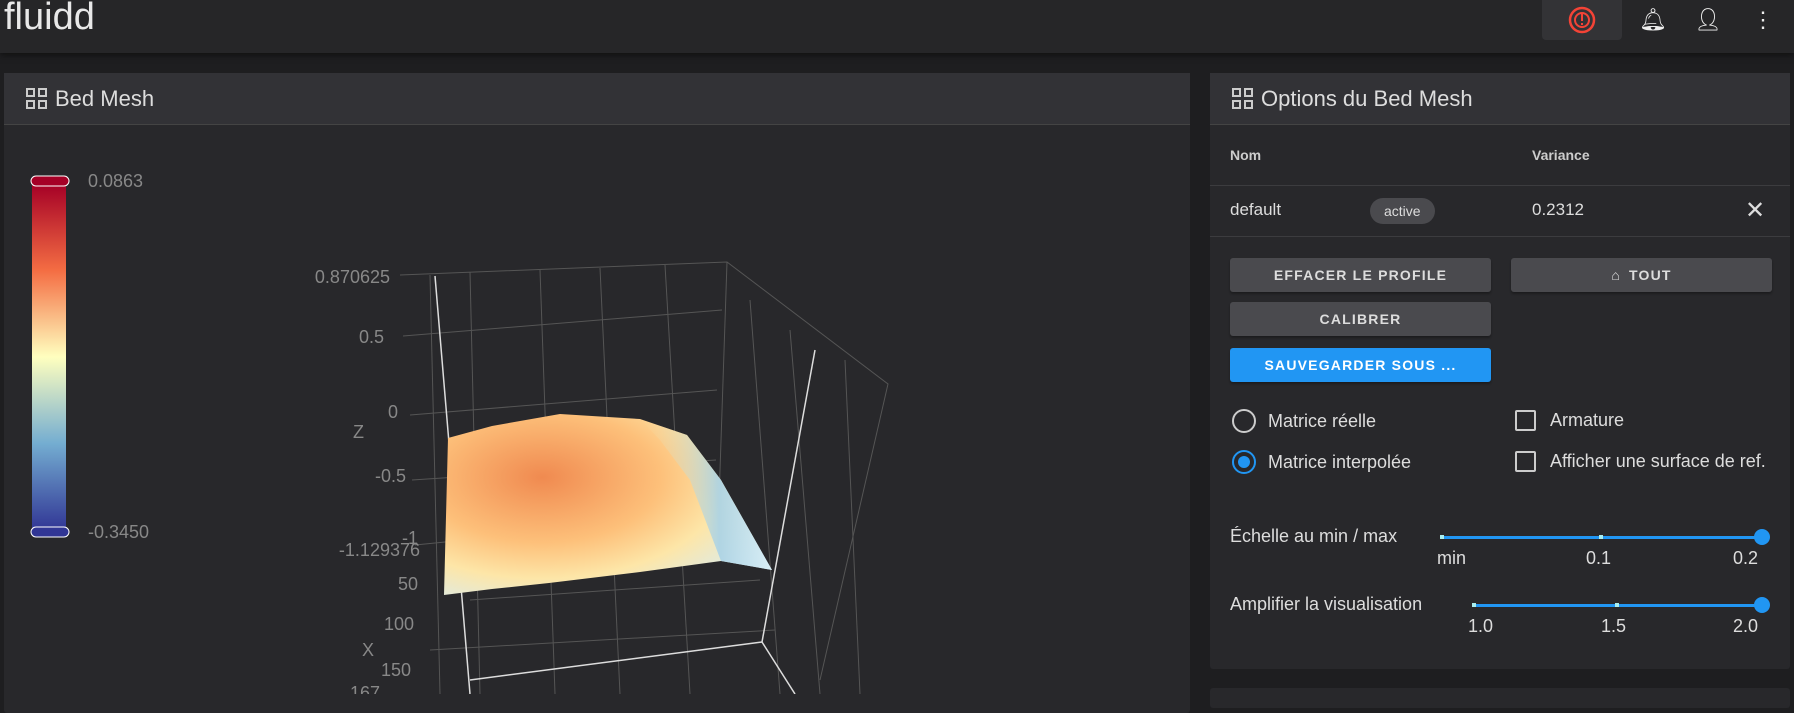  What do you see at coordinates (1500, 211) in the screenshot?
I see `table-row: default active 0.2312 ✕` at bounding box center [1500, 211].